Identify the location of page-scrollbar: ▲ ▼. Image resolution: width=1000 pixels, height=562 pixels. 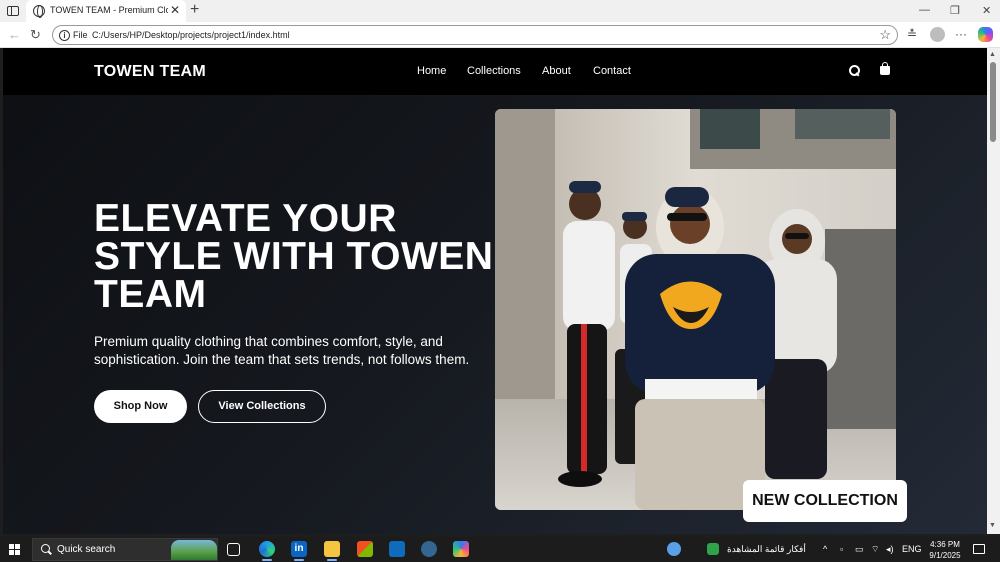
(993, 291).